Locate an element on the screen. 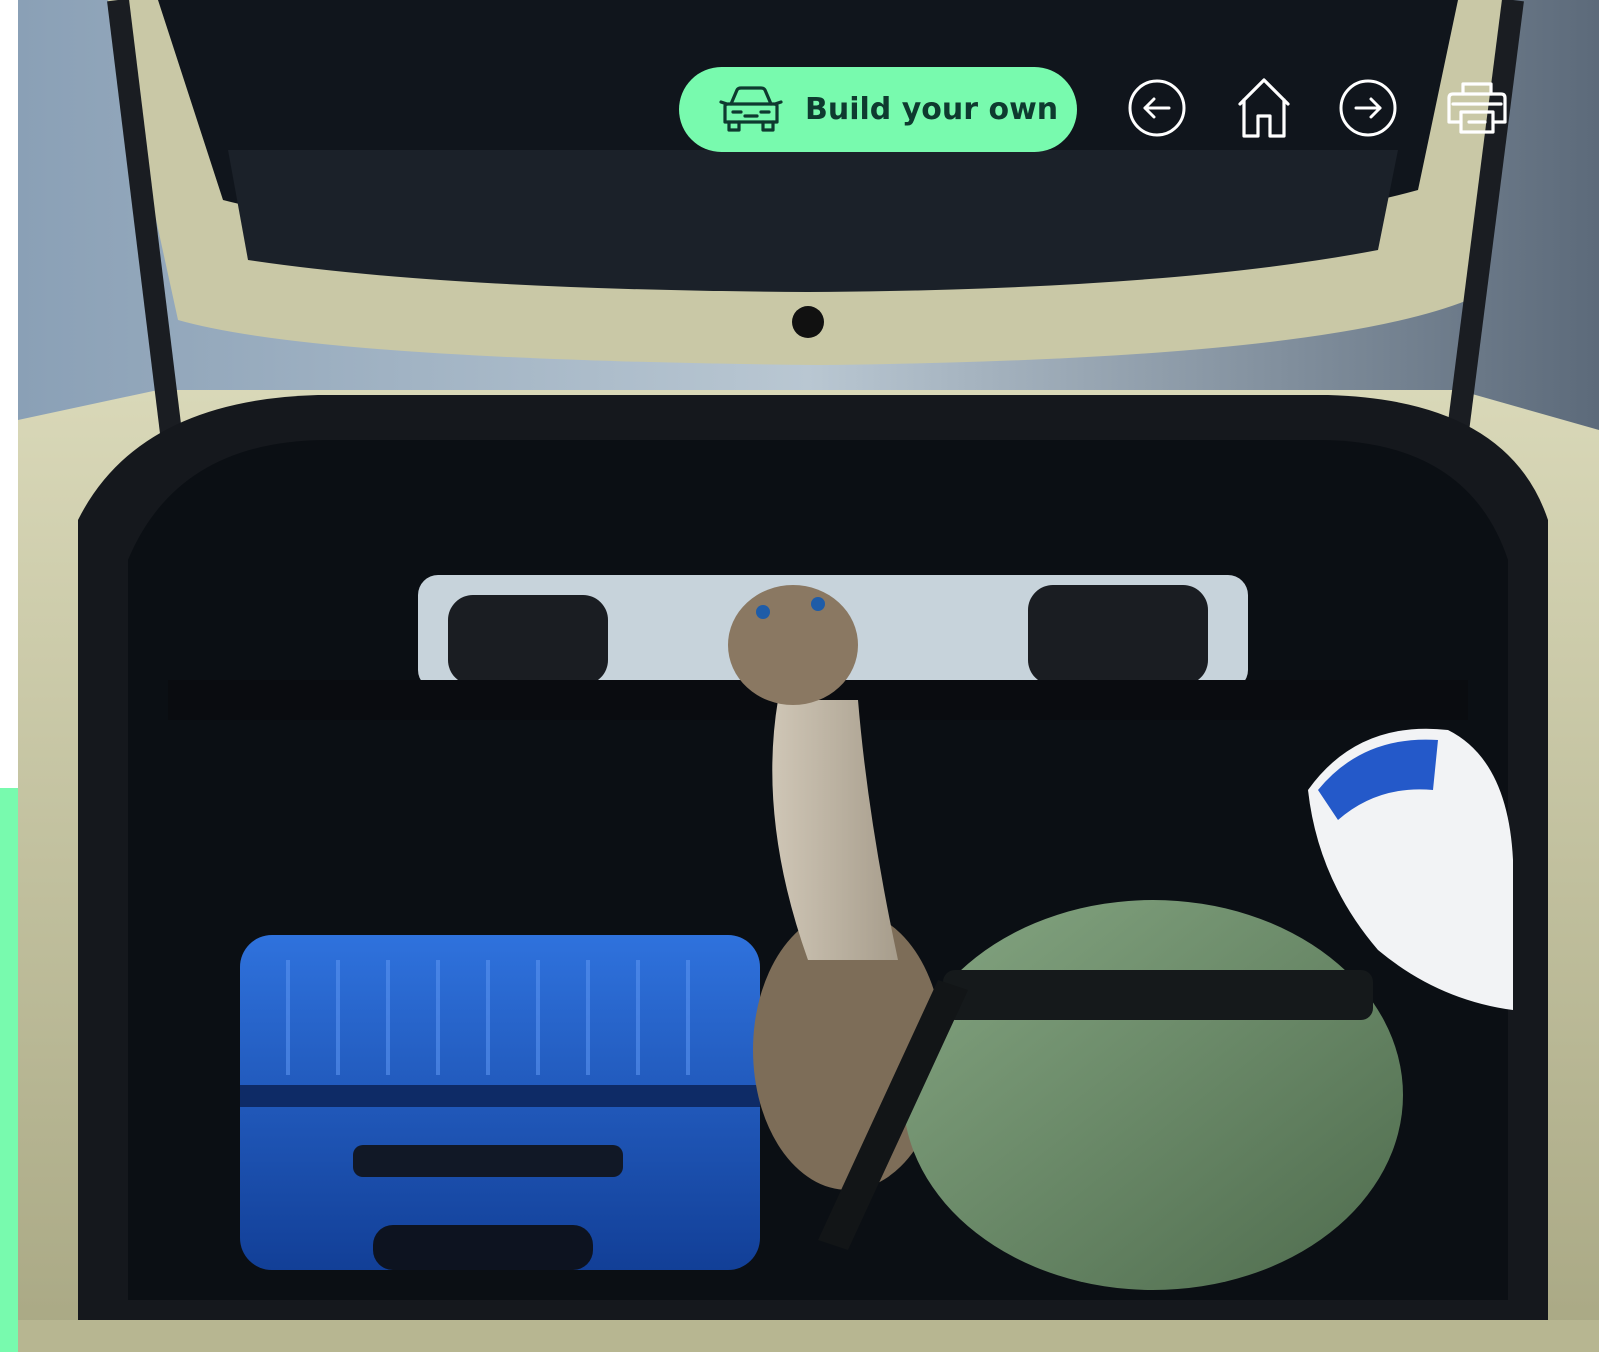 The image size is (1599, 1352). suitcase-seam is located at coordinates (500, 1096).